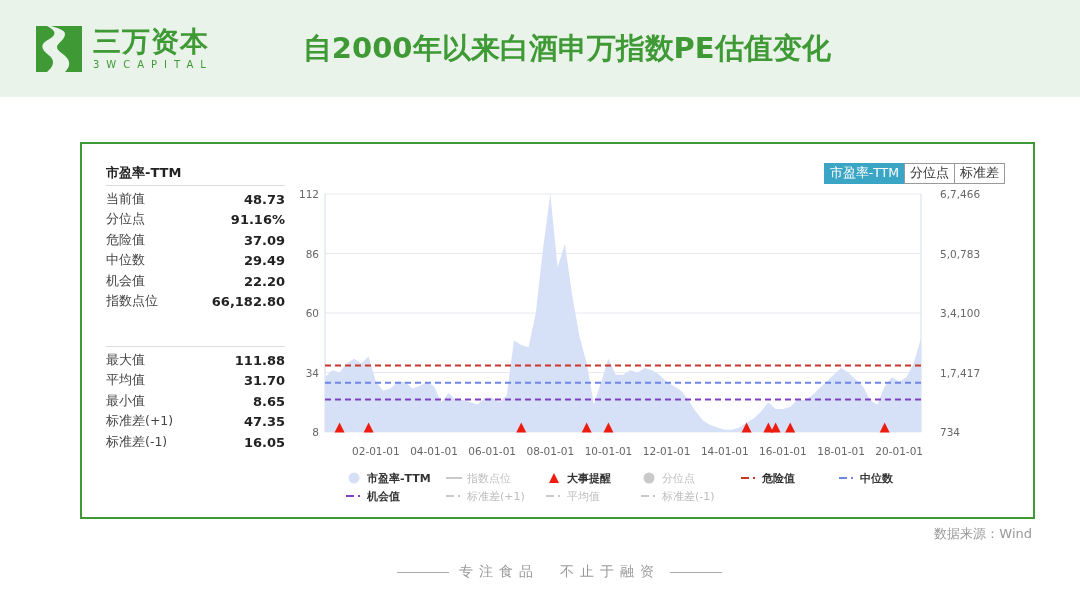  I want to click on stat-label: 指数点位, so click(132, 302).